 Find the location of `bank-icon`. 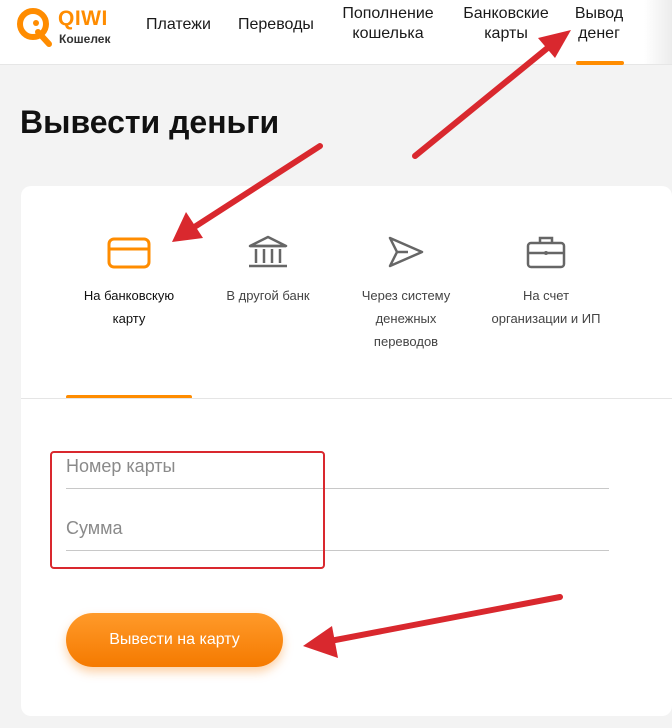

bank-icon is located at coordinates (268, 251).